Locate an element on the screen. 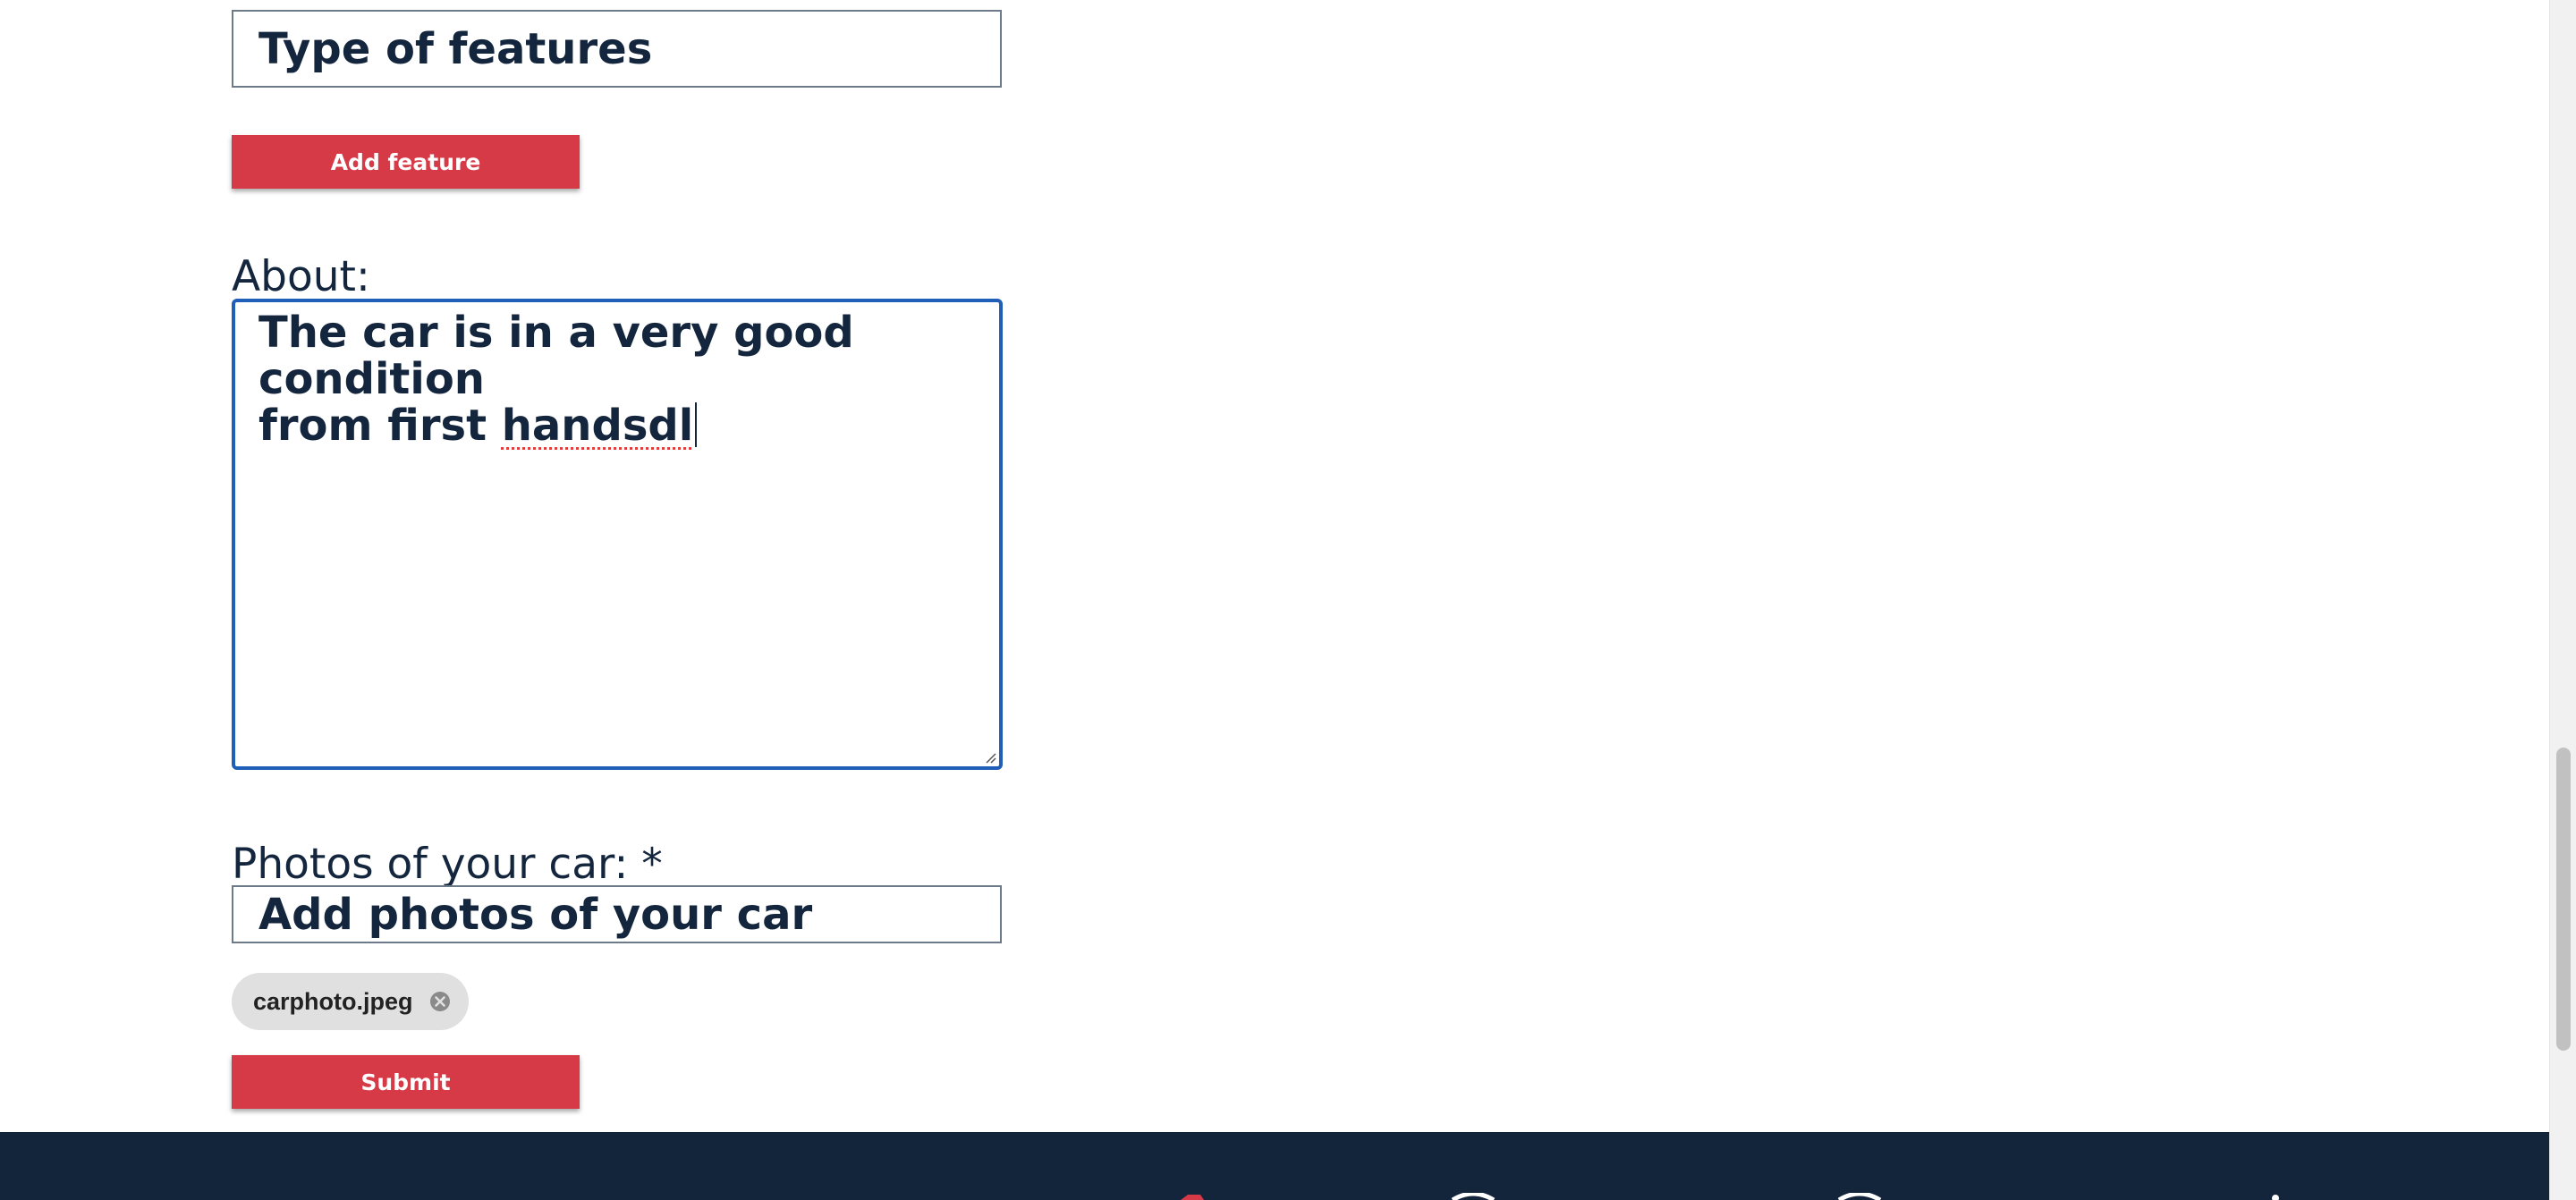 The image size is (2576, 1200). file-chip: carphoto.jpeg is located at coordinates (350, 1002).